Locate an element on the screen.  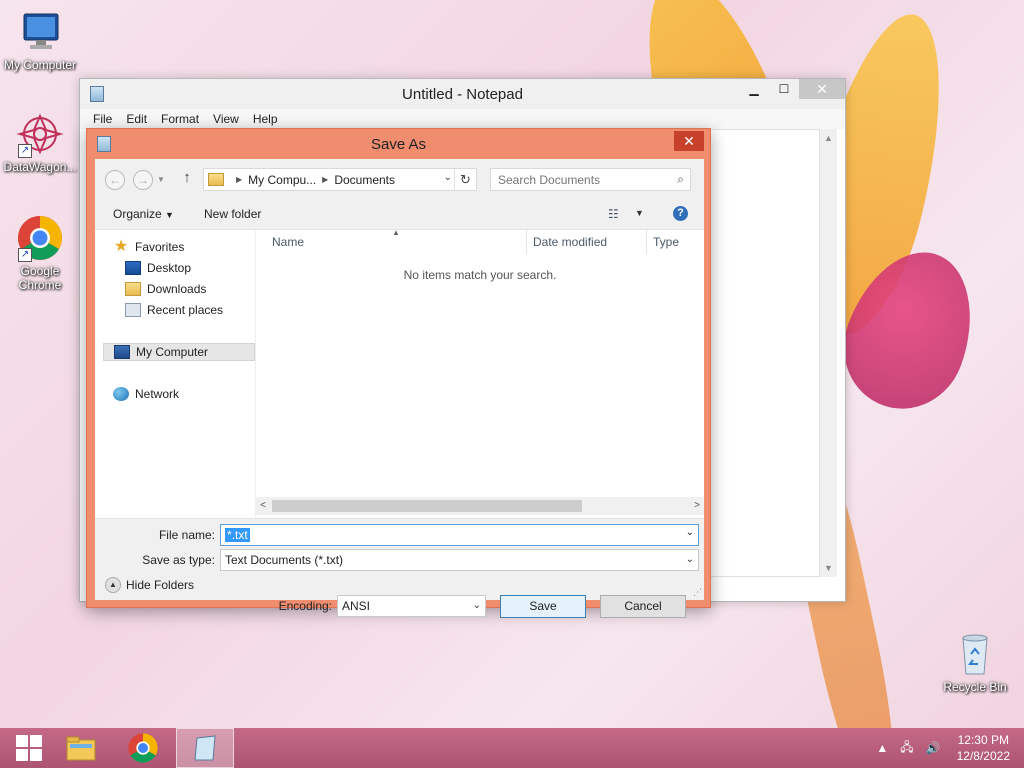
save-type-value: Text Documents (*.txt) is located at coordinates (284, 560).